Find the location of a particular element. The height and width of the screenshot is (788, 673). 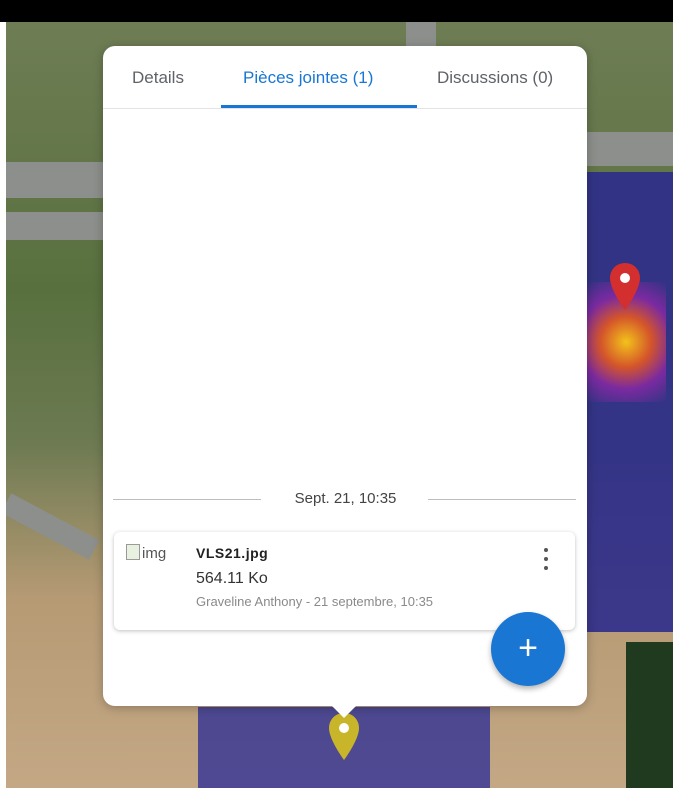

popup-pointer is located at coordinates (344, 712).